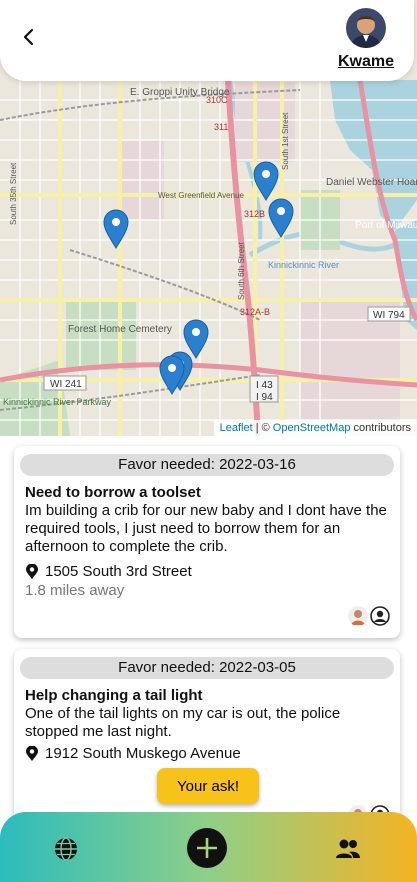  I want to click on app-header: Kwame, so click(207, 40).